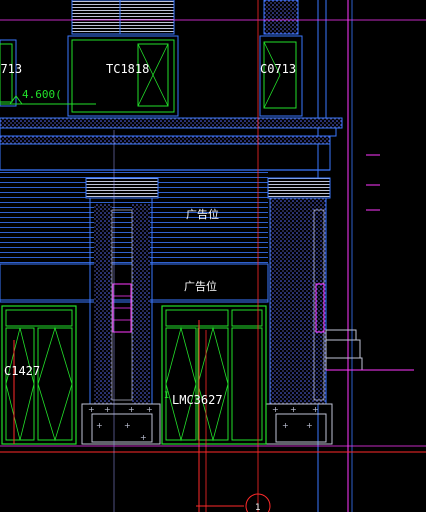  What do you see at coordinates (22, 371) in the screenshot?
I see `window-label-lower-left: C1427` at bounding box center [22, 371].